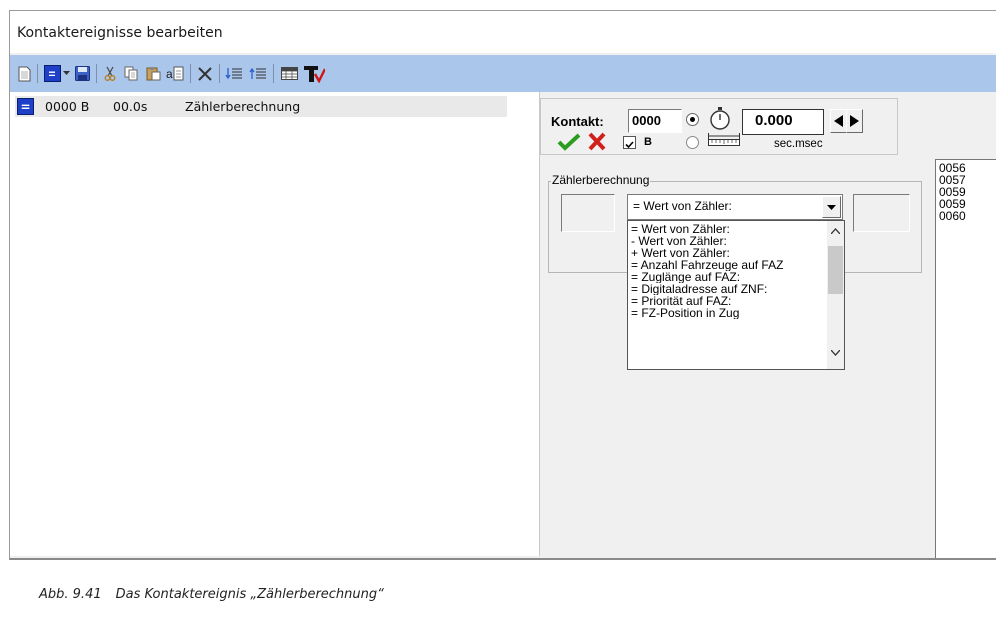  What do you see at coordinates (881, 213) in the screenshot?
I see `counter-right-field` at bounding box center [881, 213].